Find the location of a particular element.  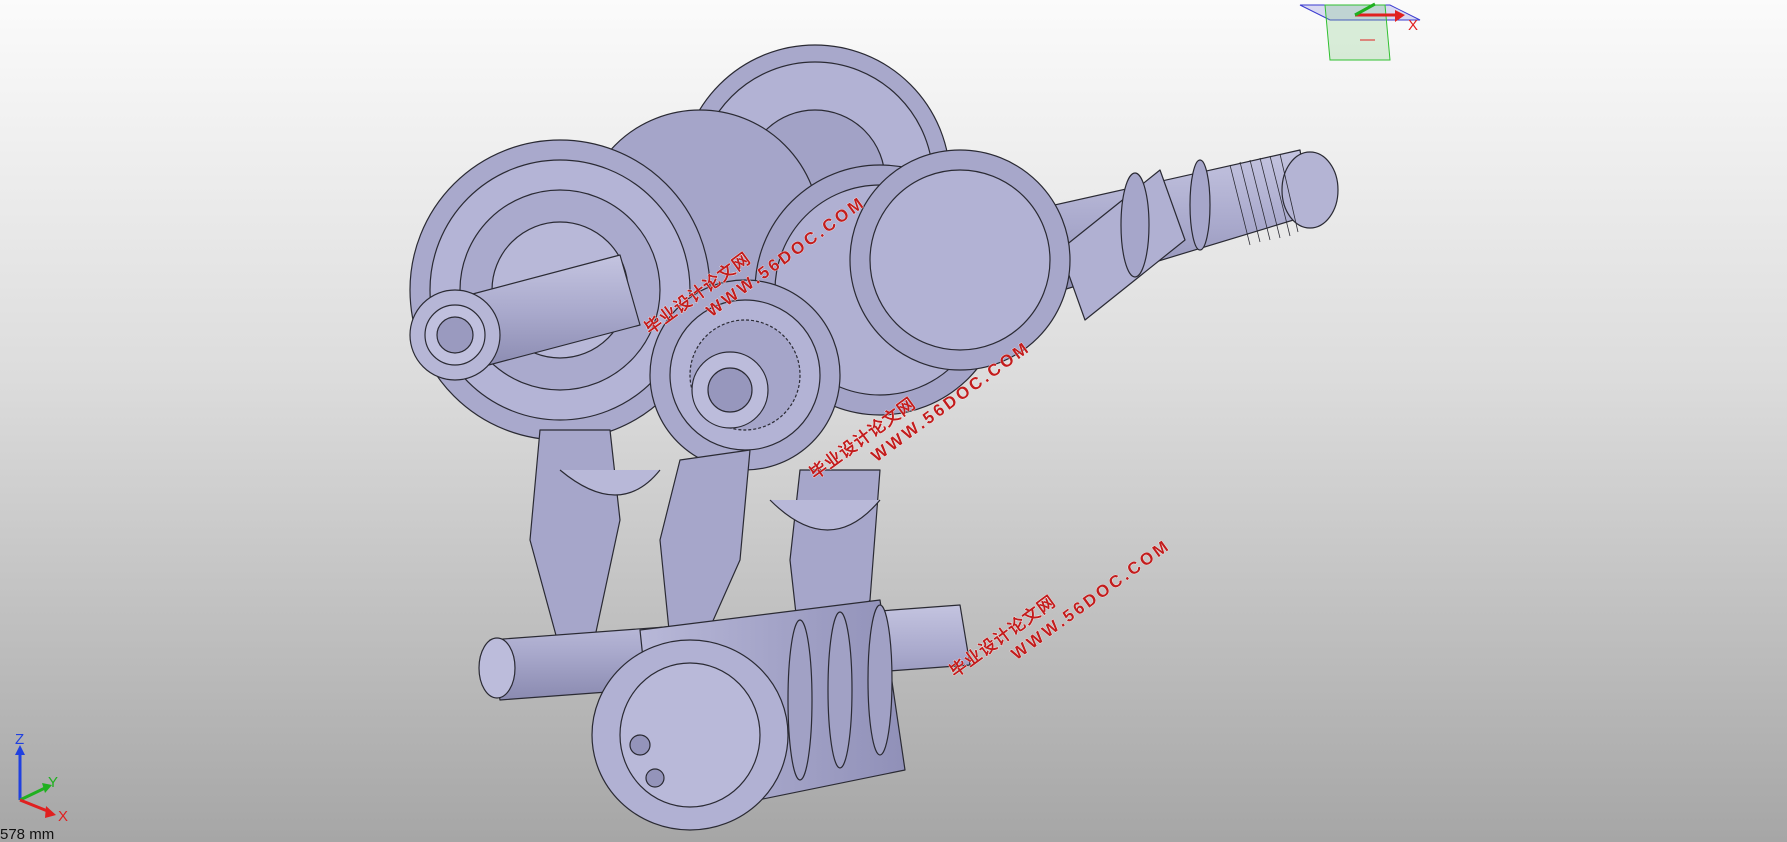

x-axis-line is located at coordinates (35, 806).